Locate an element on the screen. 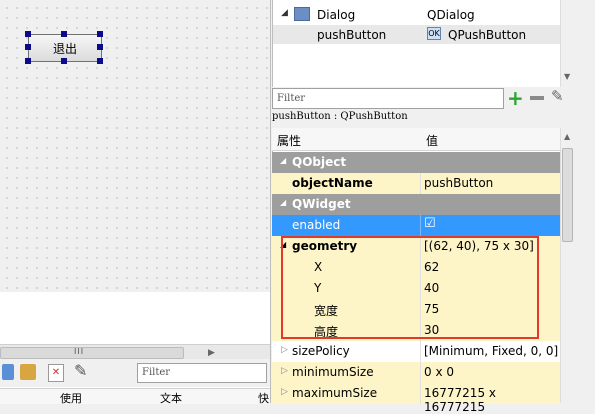  form-push-button-label: 退出 is located at coordinates (64, 48).